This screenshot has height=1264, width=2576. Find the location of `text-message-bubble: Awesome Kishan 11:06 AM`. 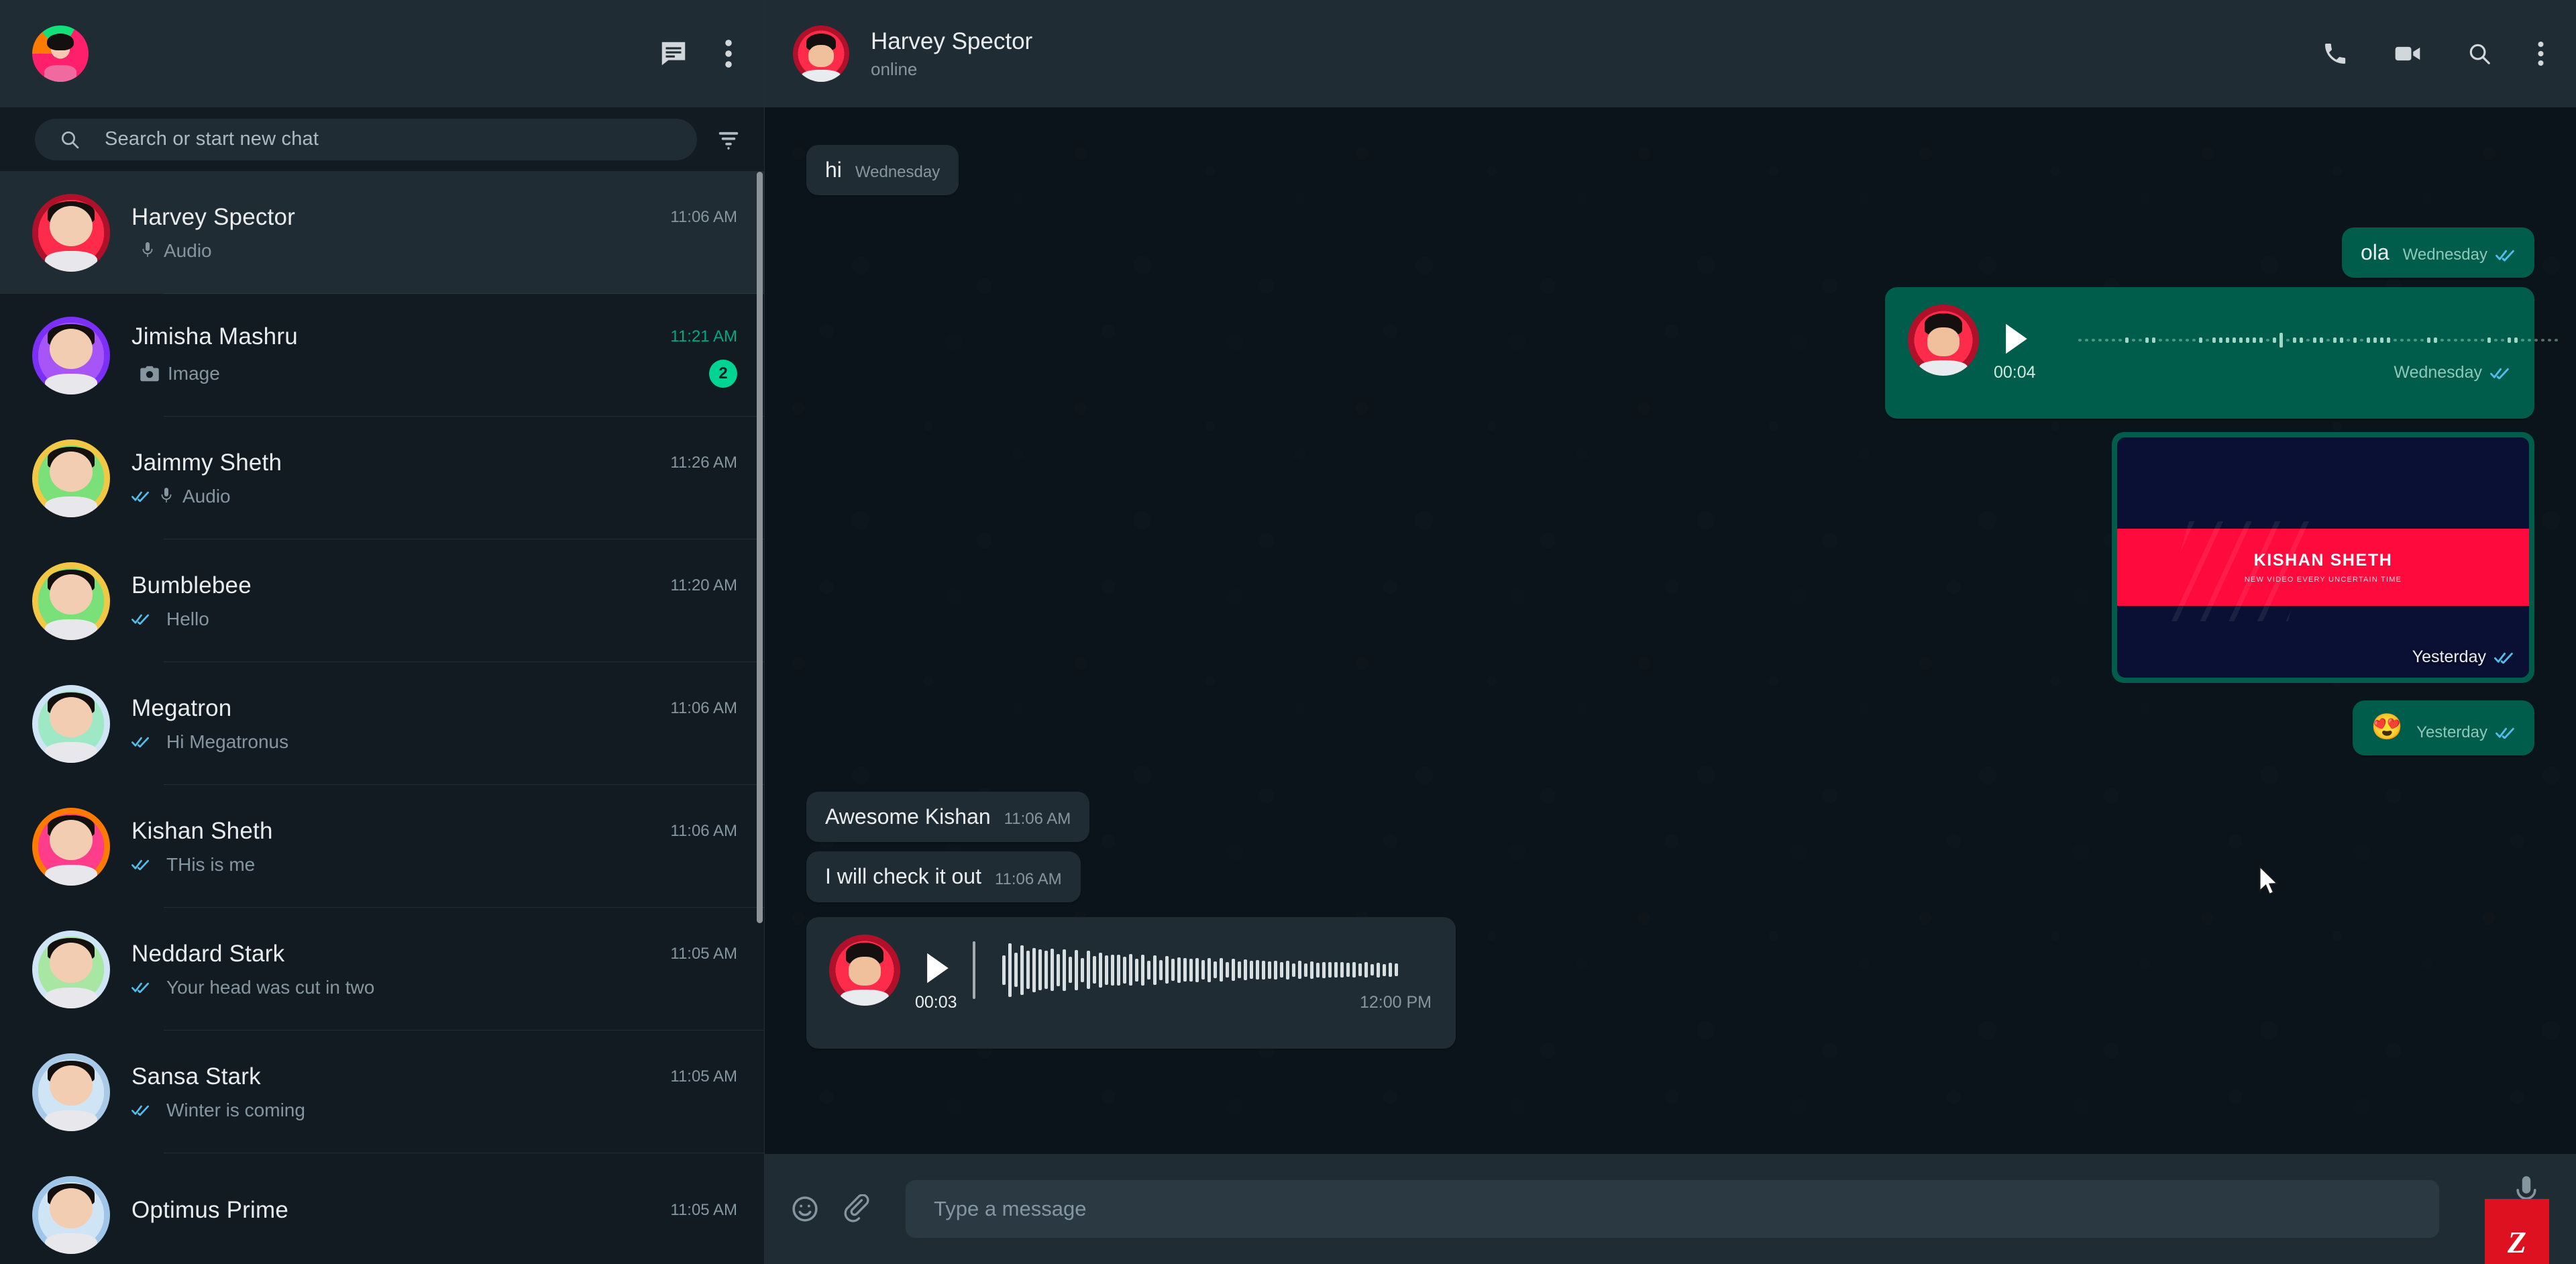

text-message-bubble: Awesome Kishan 11:06 AM is located at coordinates (948, 817).